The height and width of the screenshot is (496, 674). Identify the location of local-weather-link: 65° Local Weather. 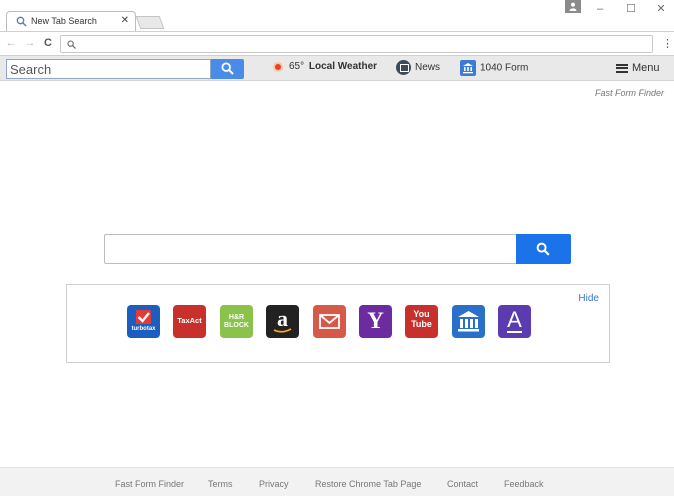
(324, 69).